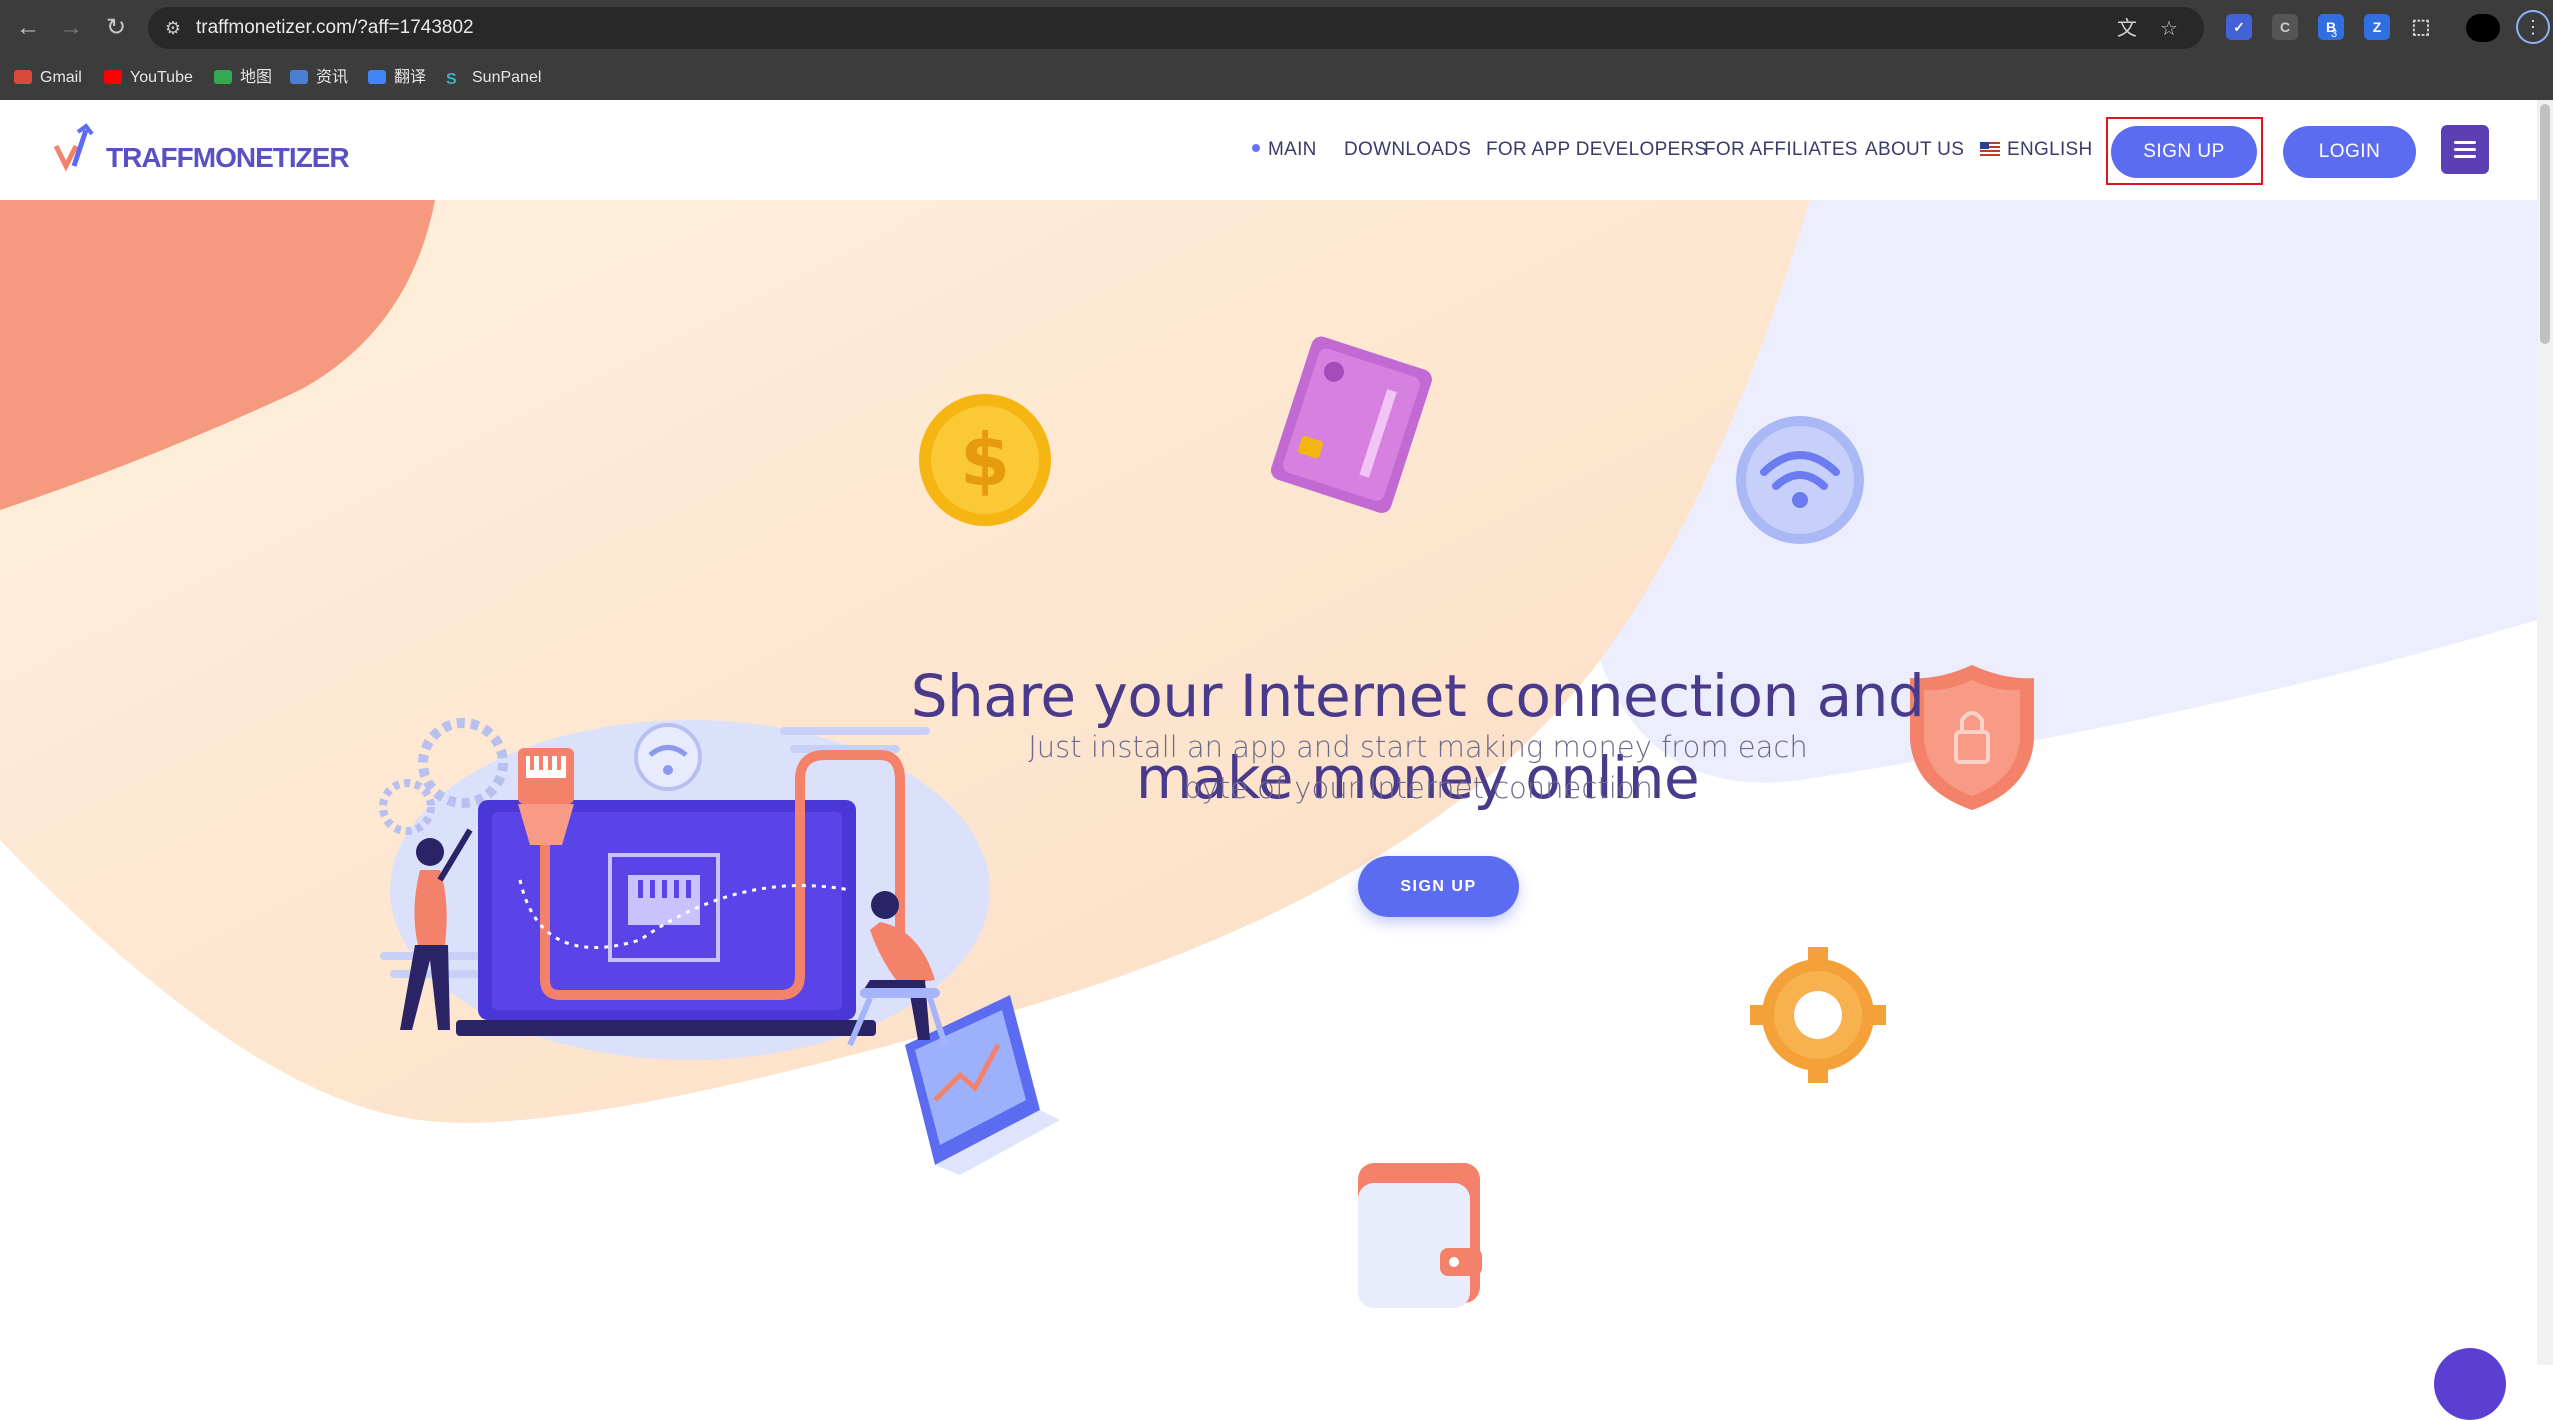  I want to click on reload-icon: ↻, so click(116, 28).